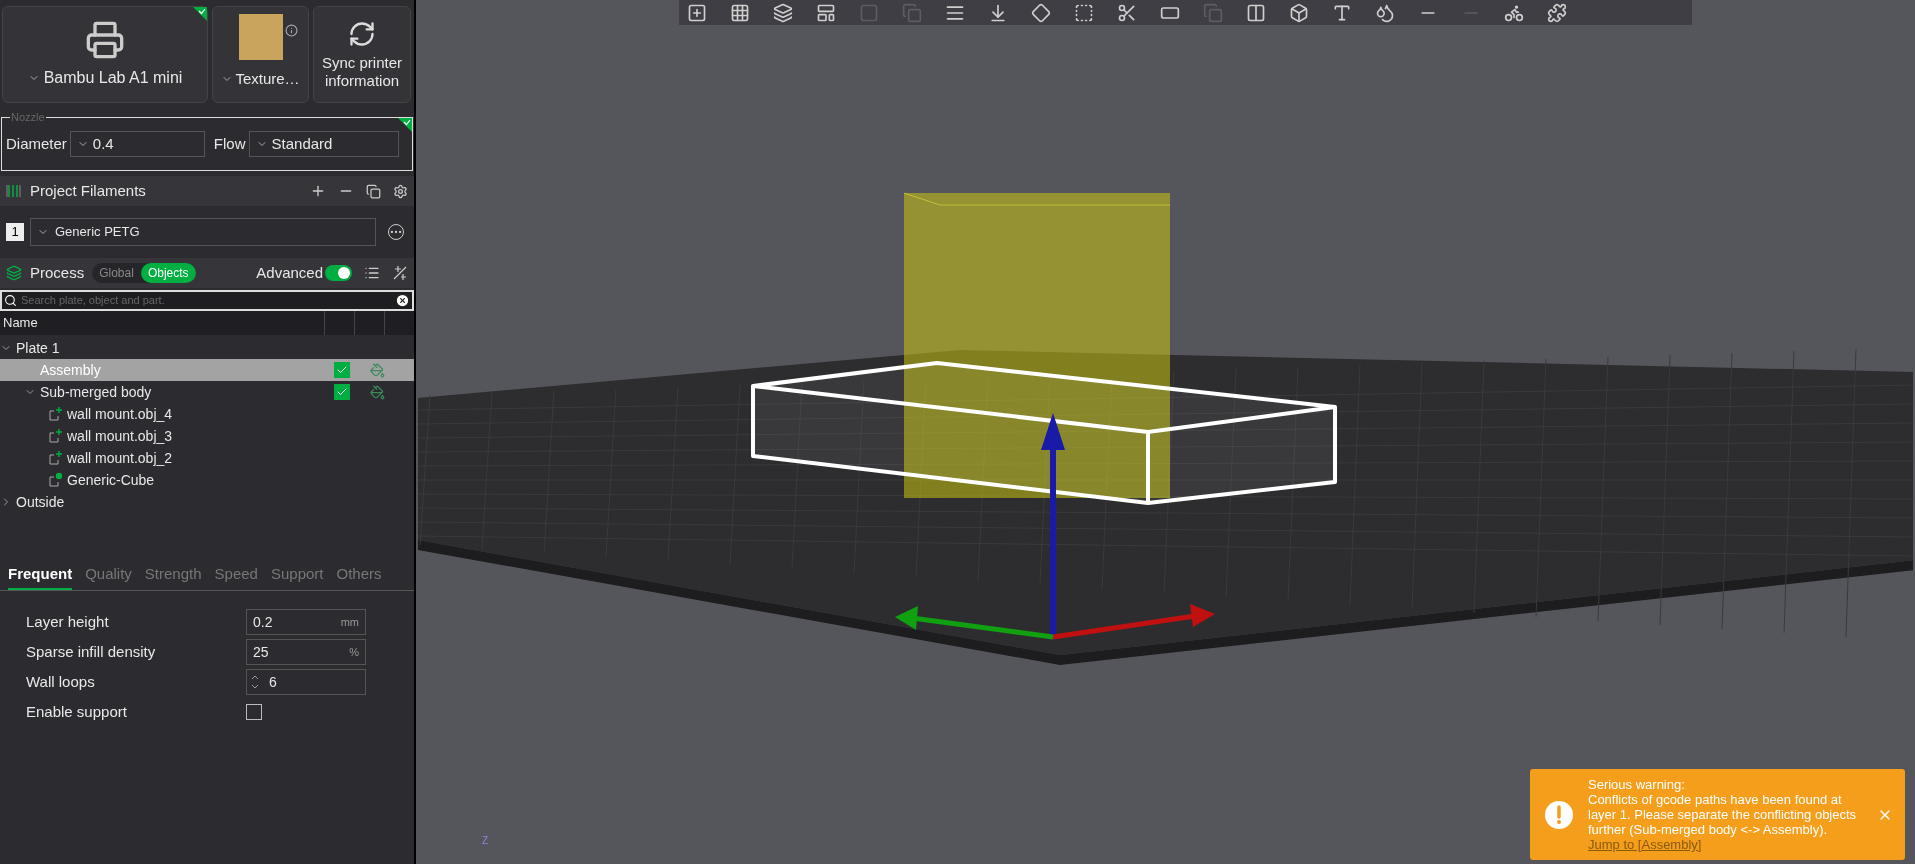  Describe the element at coordinates (68, 621) in the screenshot. I see `setting-label: Layer height` at that location.